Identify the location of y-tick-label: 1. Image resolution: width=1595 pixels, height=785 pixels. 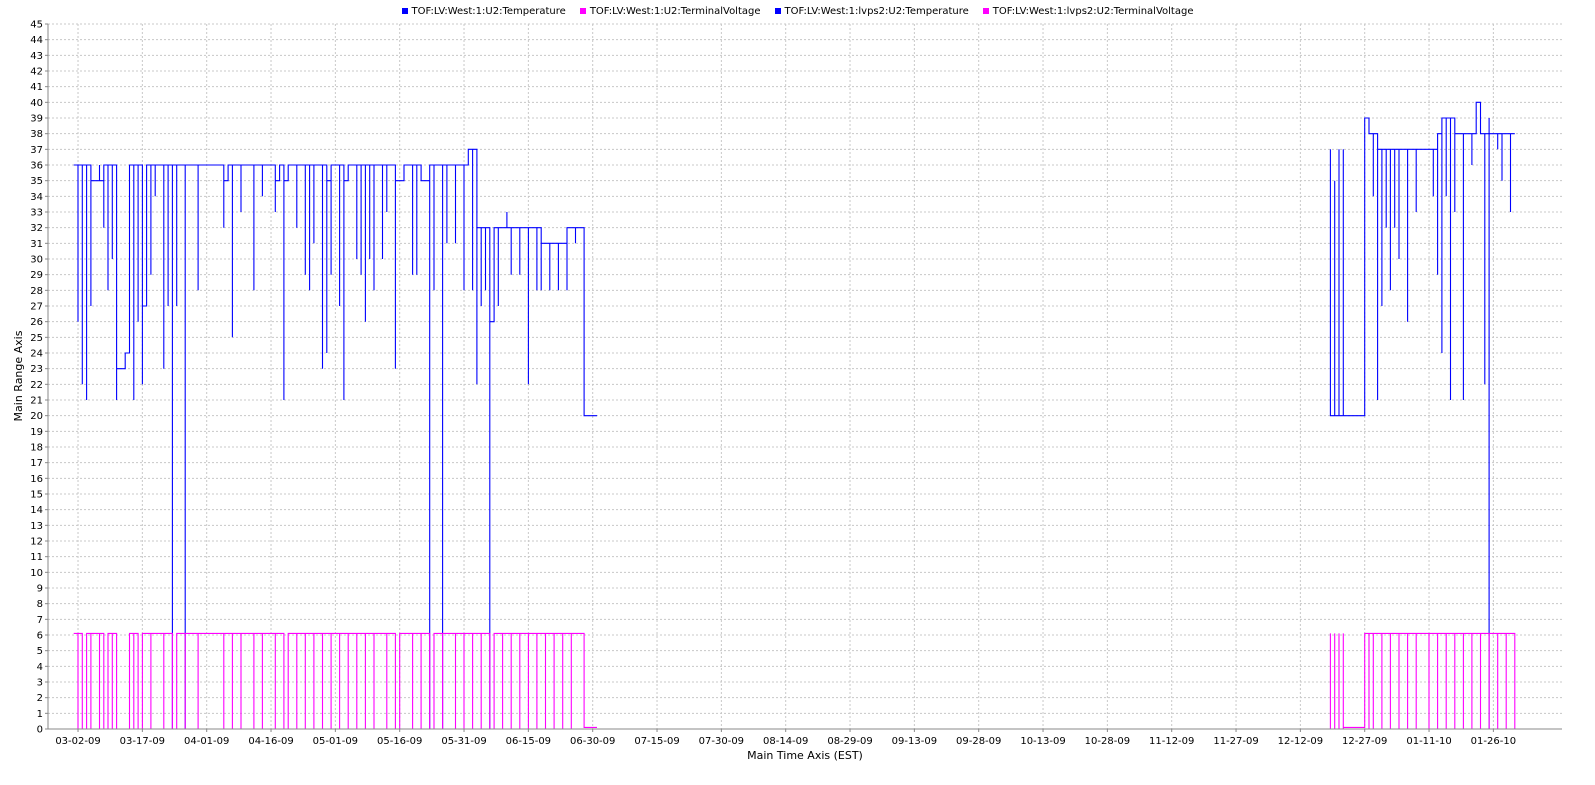
(40, 714).